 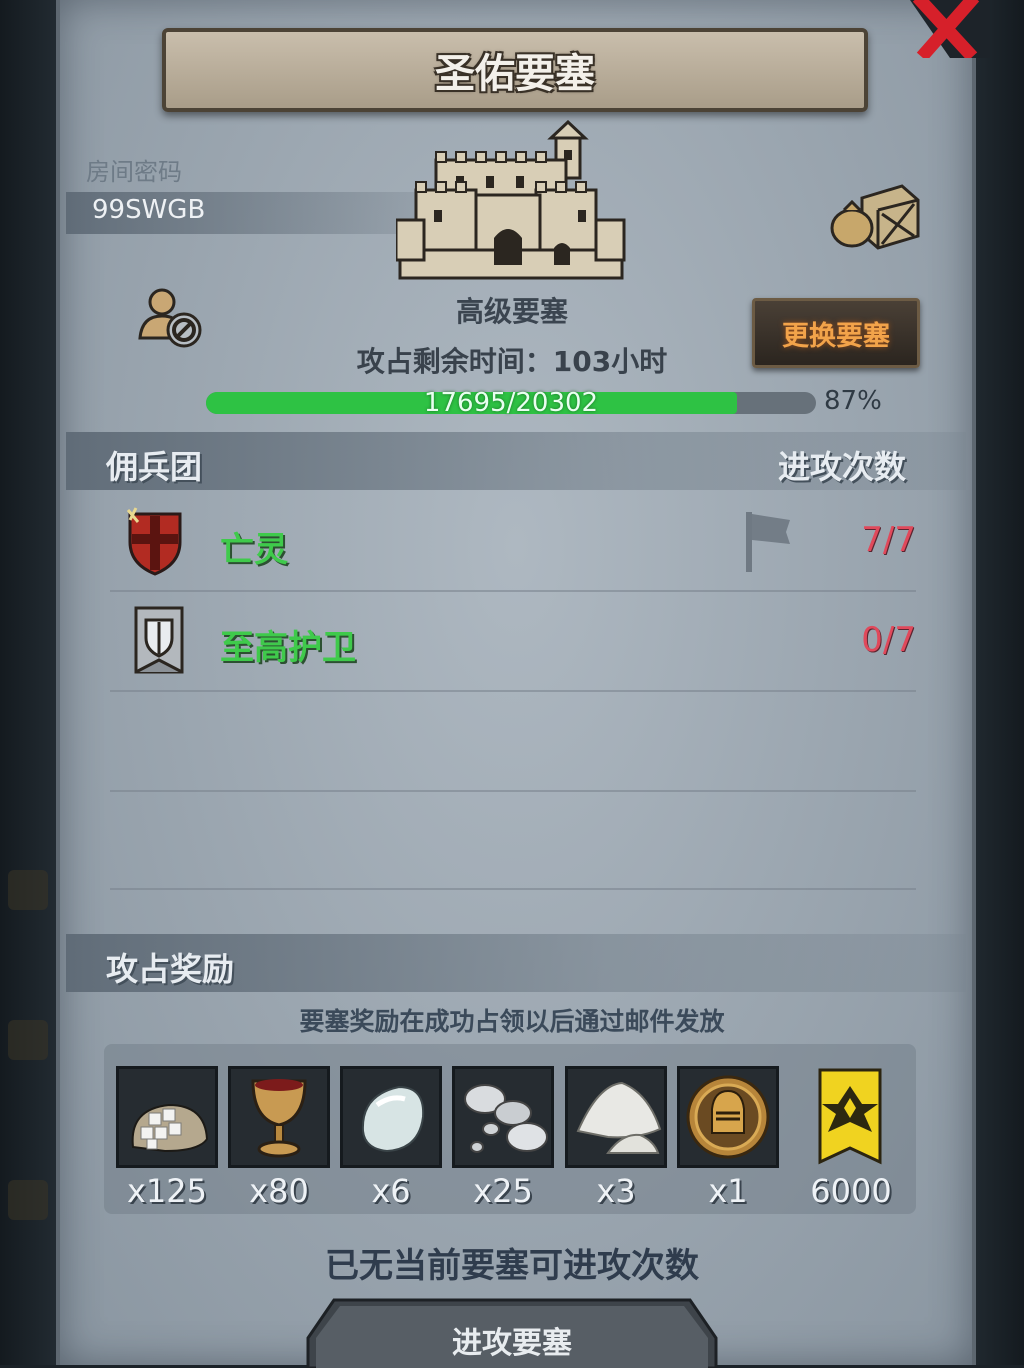 I want to click on loot-bag-crate-icon, so click(x=875, y=215).